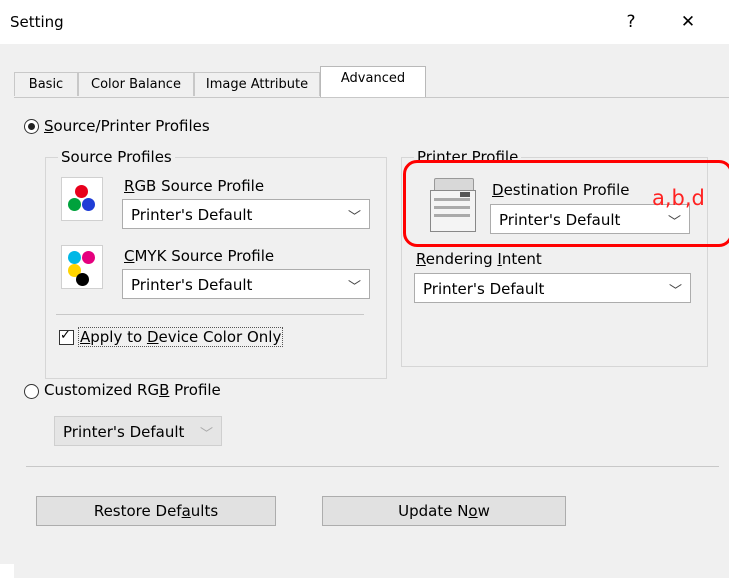 This screenshot has width=729, height=578. Describe the element at coordinates (81, 191) in the screenshot. I see `rgb-red-dot` at that location.